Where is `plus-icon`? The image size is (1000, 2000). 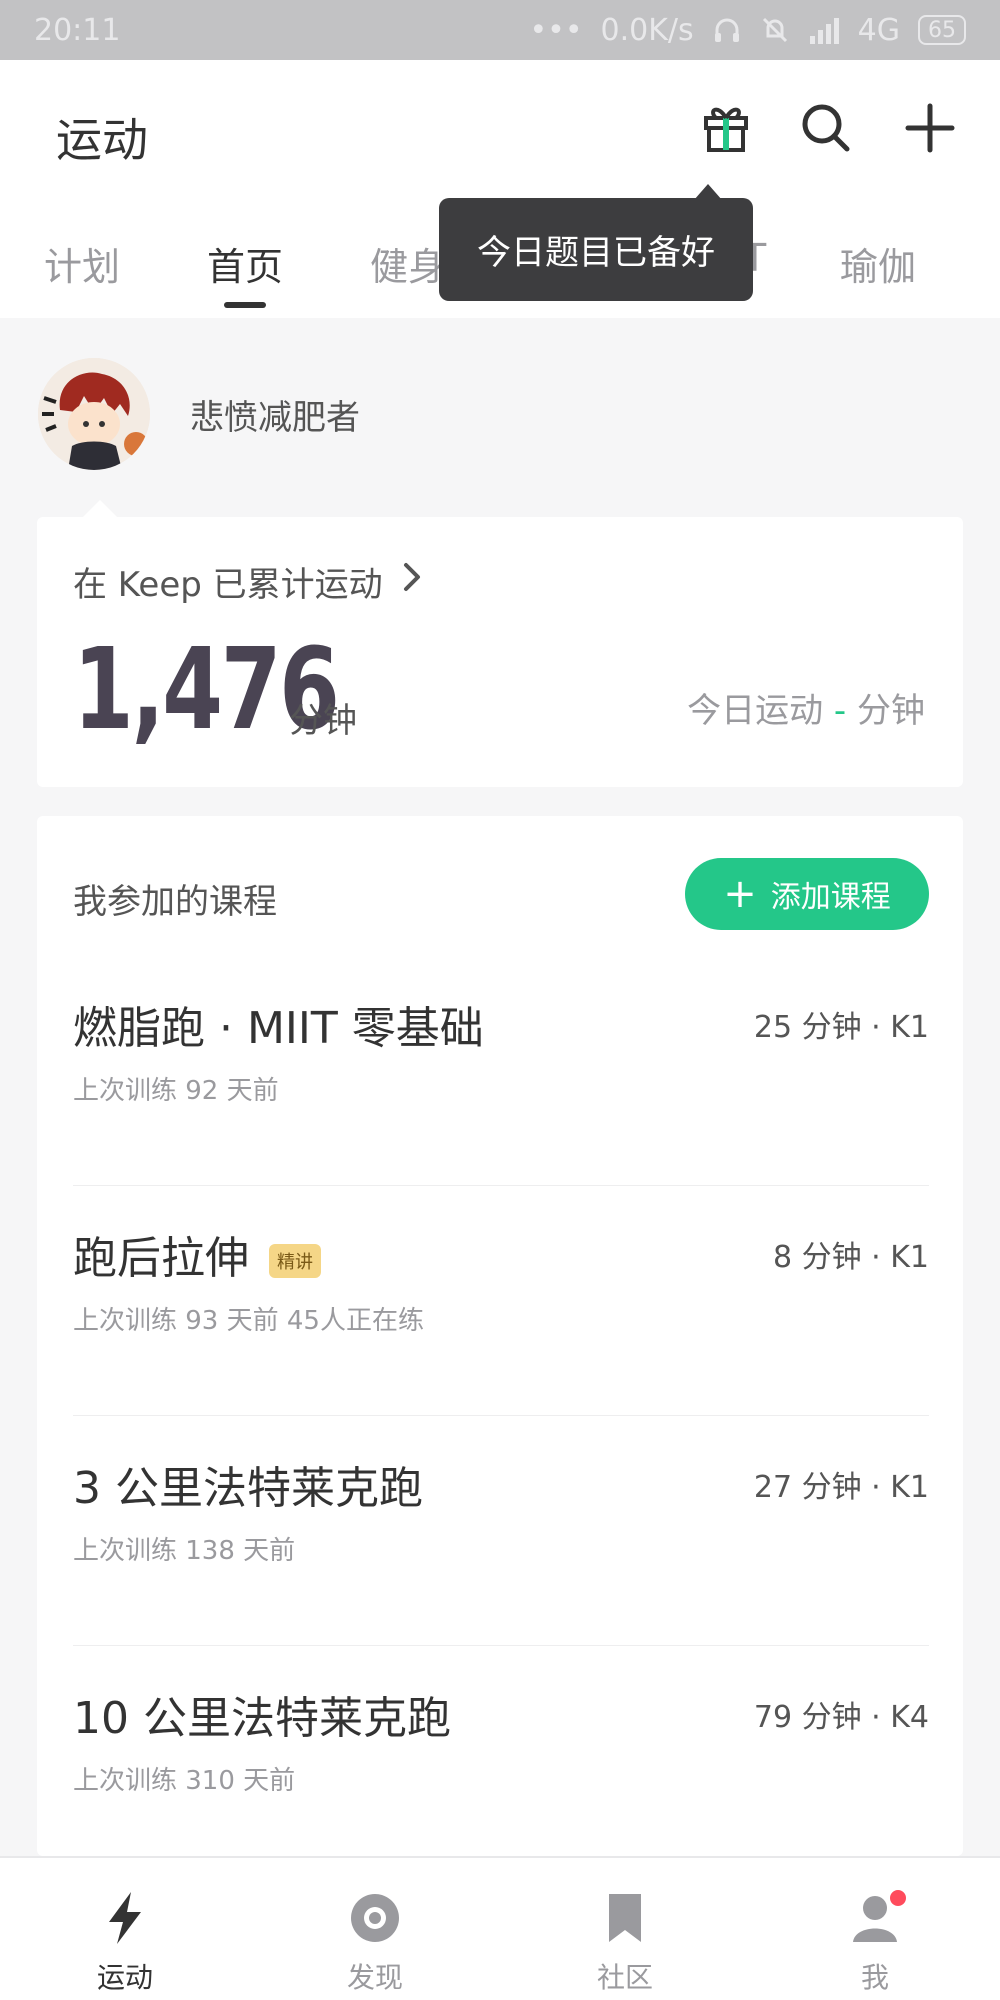 plus-icon is located at coordinates (930, 128).